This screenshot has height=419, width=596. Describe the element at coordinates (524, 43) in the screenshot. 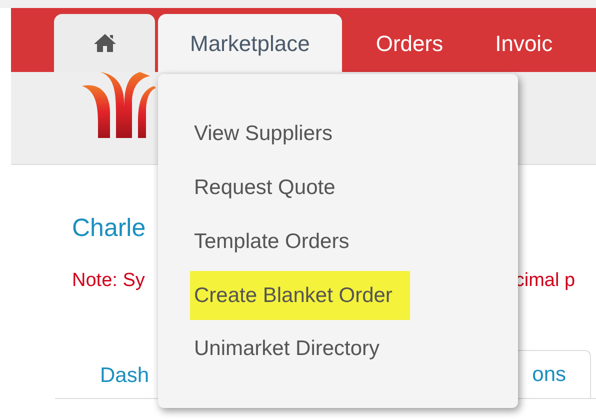

I see `nav-tab: Invoic` at that location.